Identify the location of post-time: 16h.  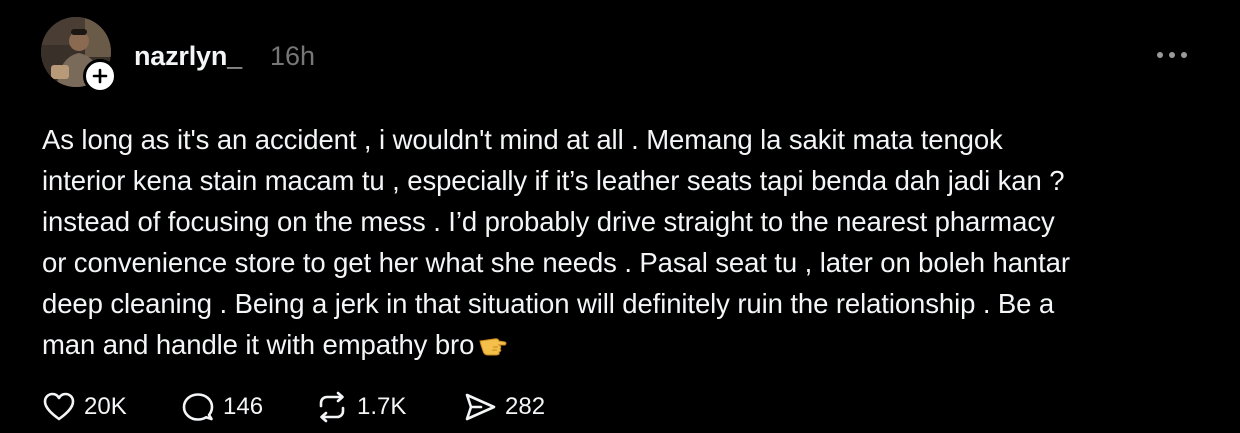
(292, 56).